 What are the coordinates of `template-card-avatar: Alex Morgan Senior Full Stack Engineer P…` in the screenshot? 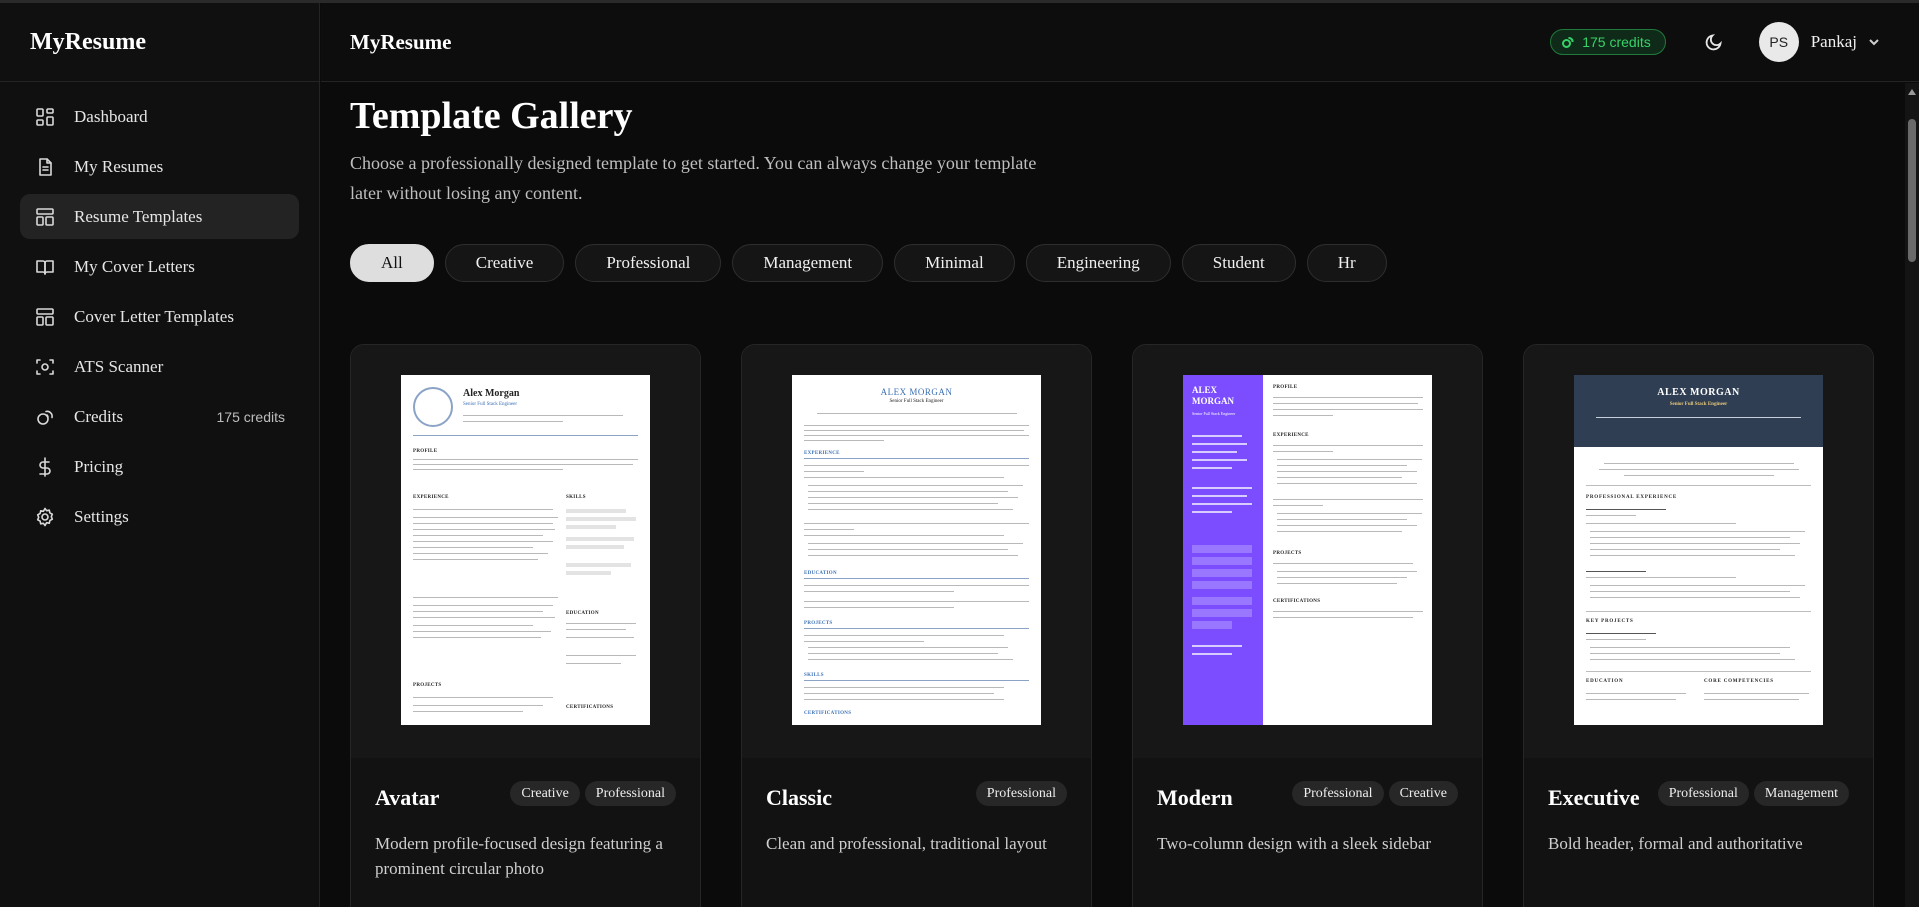 It's located at (525, 625).